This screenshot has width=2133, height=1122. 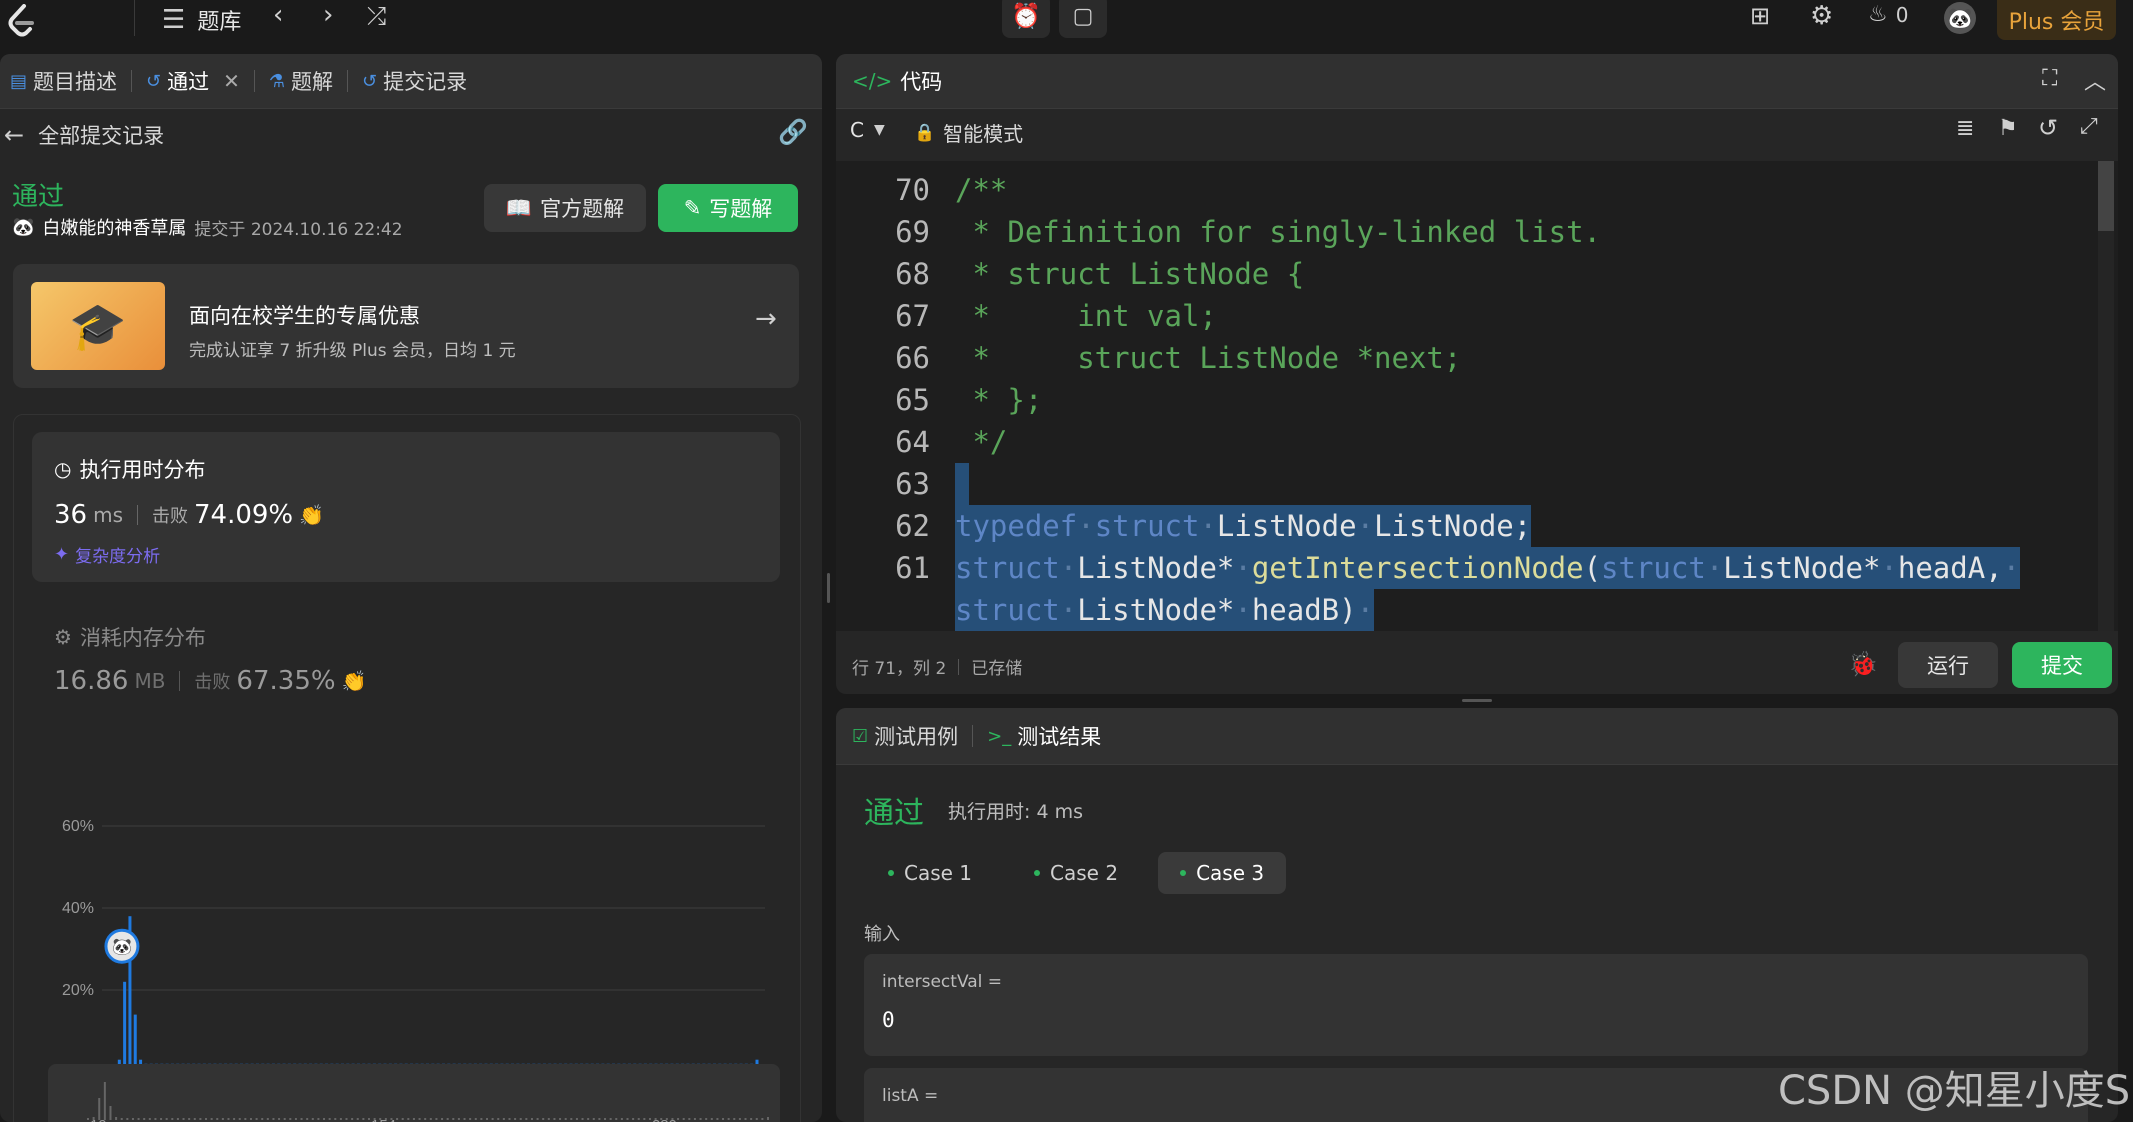 What do you see at coordinates (1466, 526) in the screenshot?
I see `code-line: 62 typedef·struct·ListNode·ListNode;` at bounding box center [1466, 526].